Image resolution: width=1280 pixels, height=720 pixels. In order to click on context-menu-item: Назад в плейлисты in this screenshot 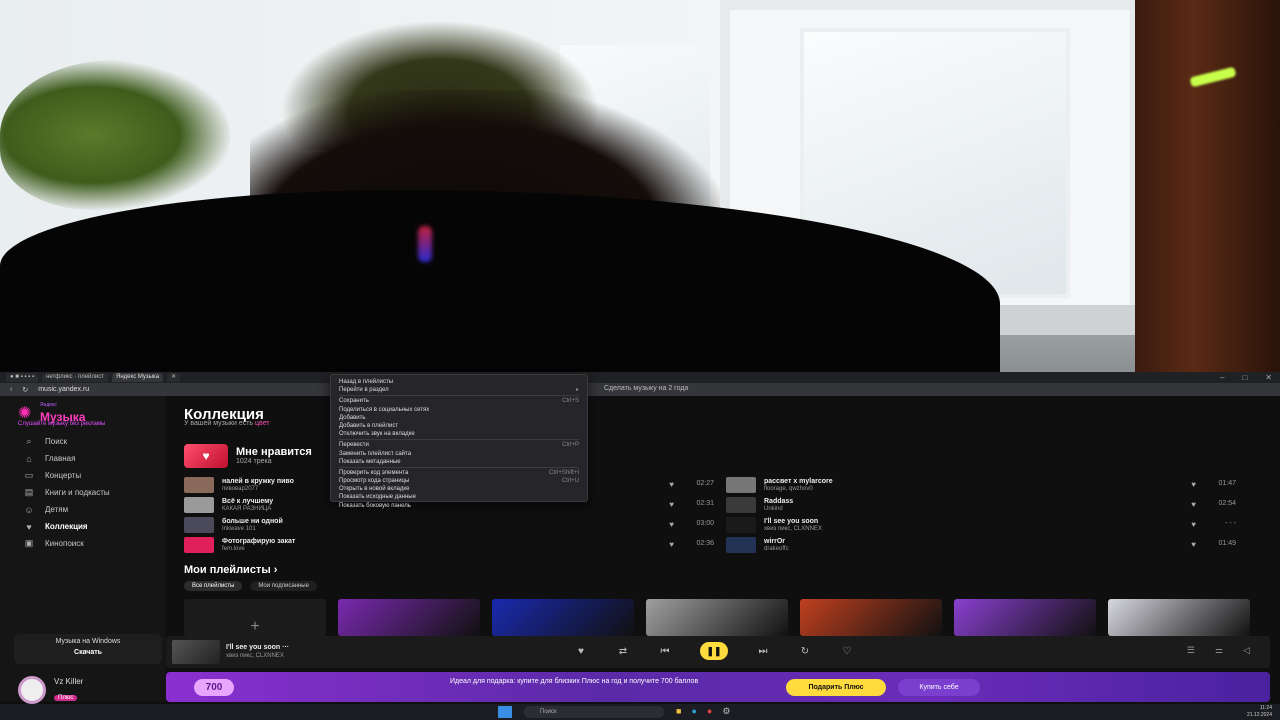, I will do `click(459, 382)`.